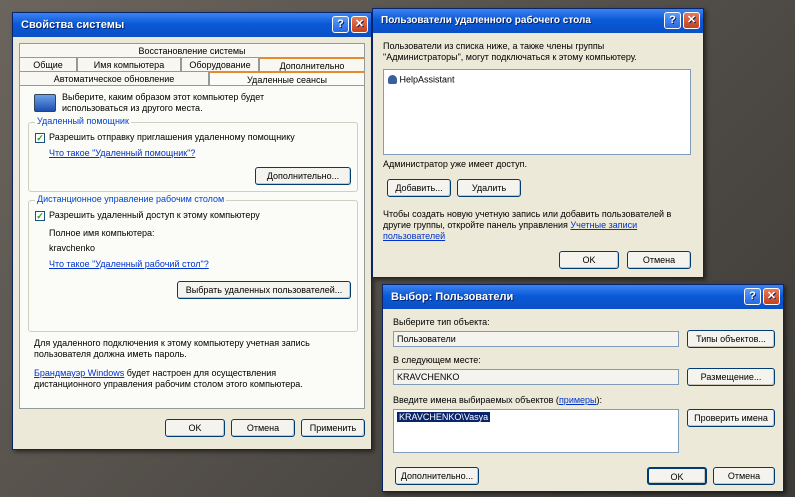 The height and width of the screenshot is (497, 795). Describe the element at coordinates (72, 248) in the screenshot. I see `full-name-value: kravchenko` at that location.